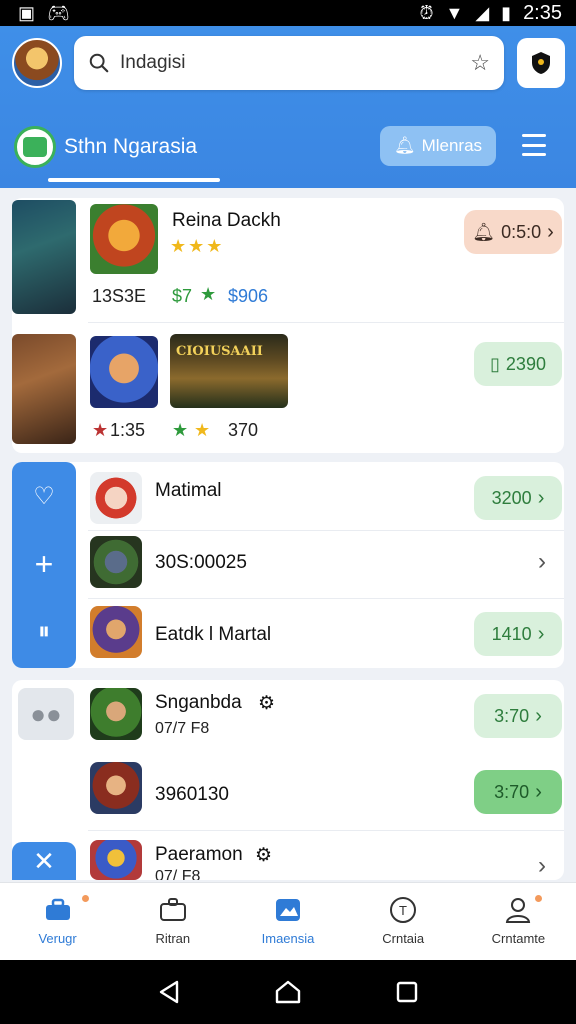 The image size is (576, 1024). I want to click on pill-button: 🔔︎ Mlenras, so click(438, 146).